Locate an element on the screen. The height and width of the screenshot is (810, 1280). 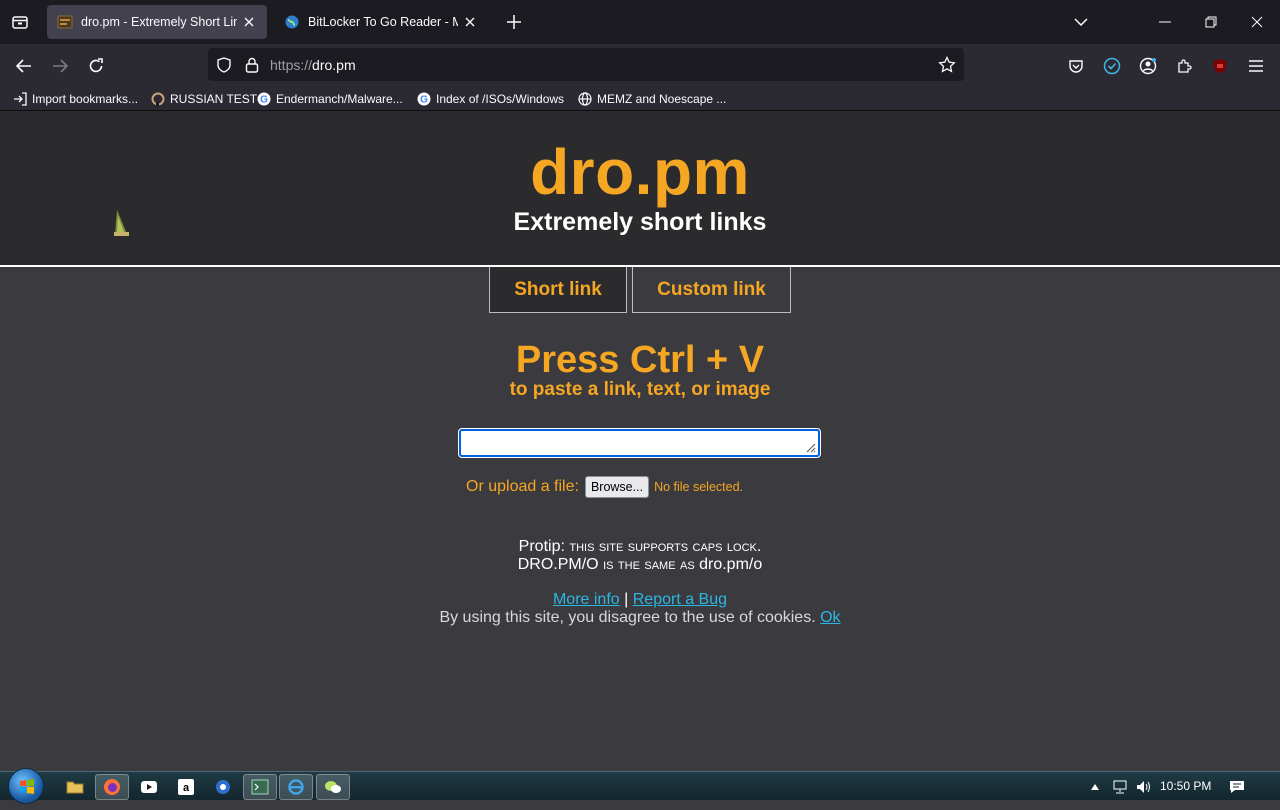
taskbar-firefox-icon is located at coordinates (112, 787).